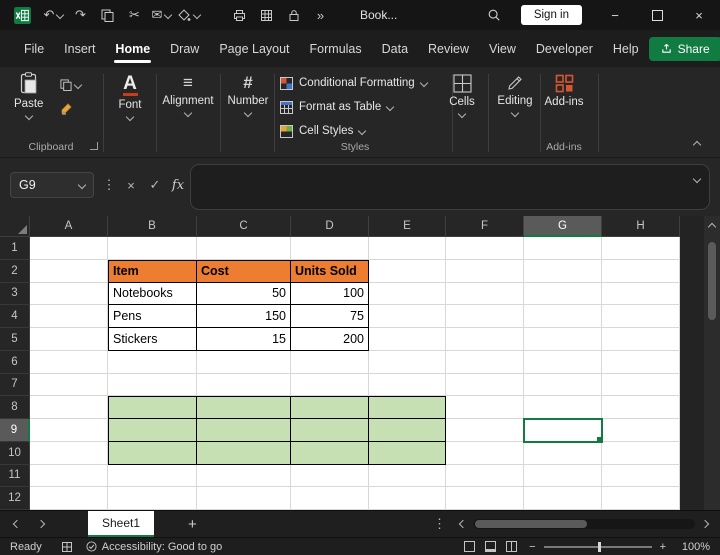 This screenshot has width=720, height=555. What do you see at coordinates (330, 362) in the screenshot?
I see `cell-D6` at bounding box center [330, 362].